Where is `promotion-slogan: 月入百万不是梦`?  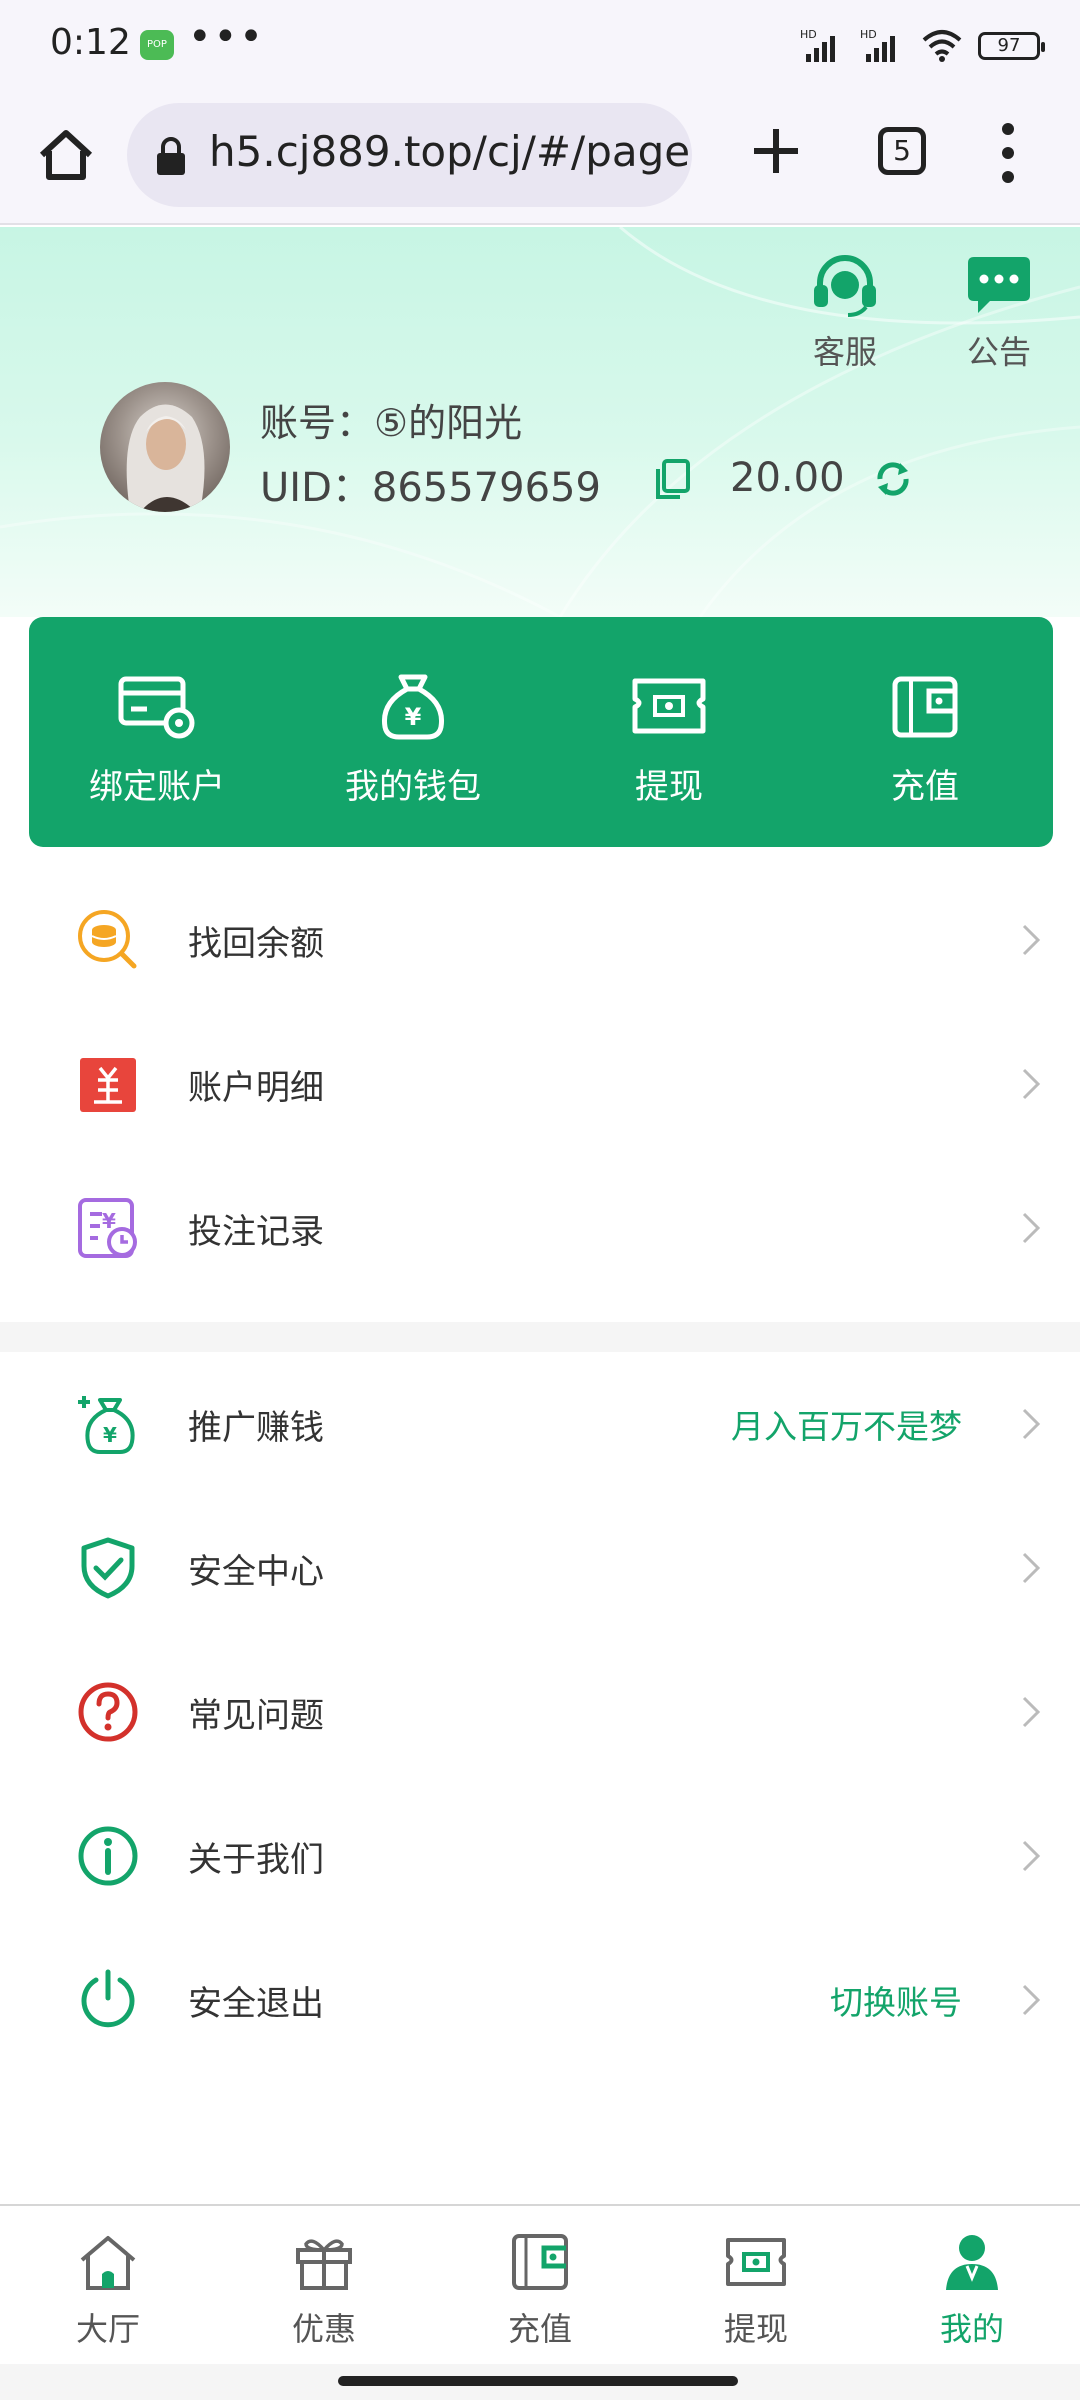 promotion-slogan: 月入百万不是梦 is located at coordinates (846, 1426).